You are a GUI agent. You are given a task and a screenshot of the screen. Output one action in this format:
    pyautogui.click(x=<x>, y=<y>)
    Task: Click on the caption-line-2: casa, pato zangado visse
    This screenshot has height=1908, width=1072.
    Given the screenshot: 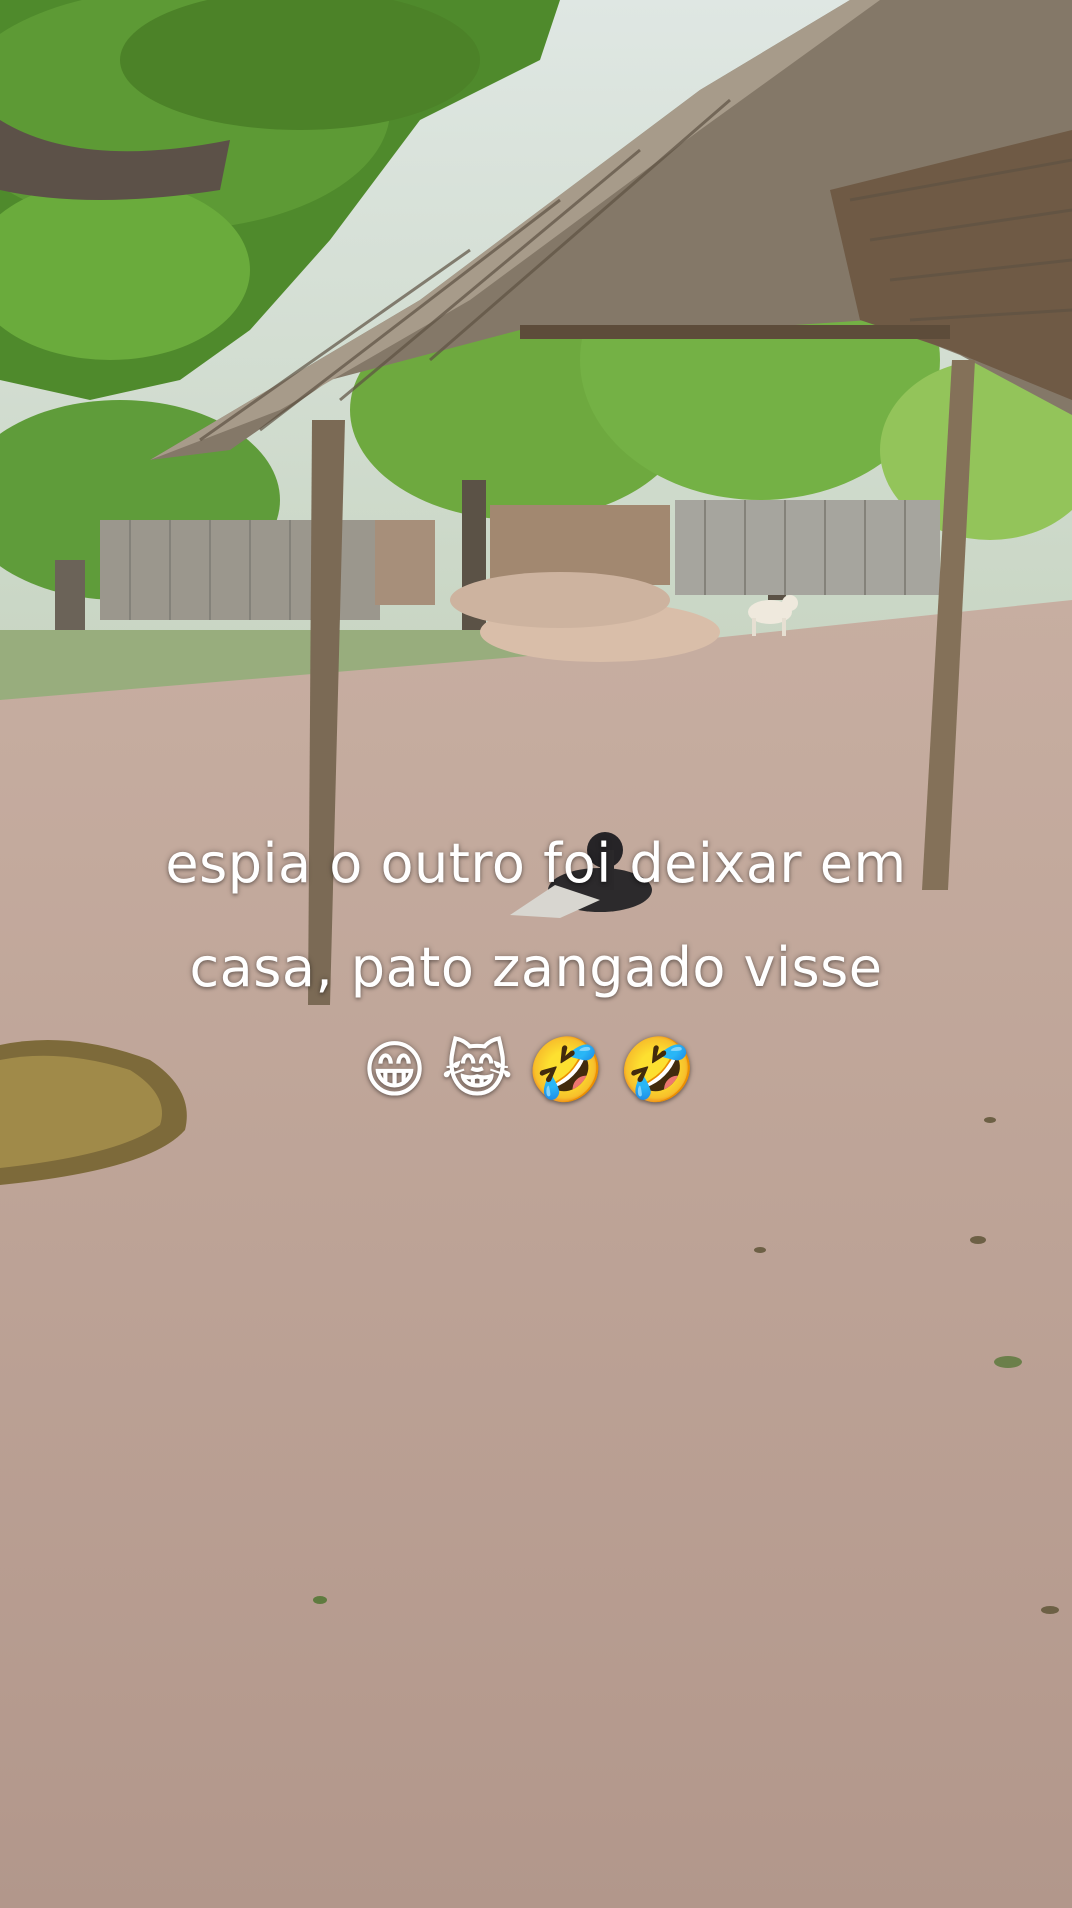 What is the action you would take?
    pyautogui.click(x=536, y=967)
    